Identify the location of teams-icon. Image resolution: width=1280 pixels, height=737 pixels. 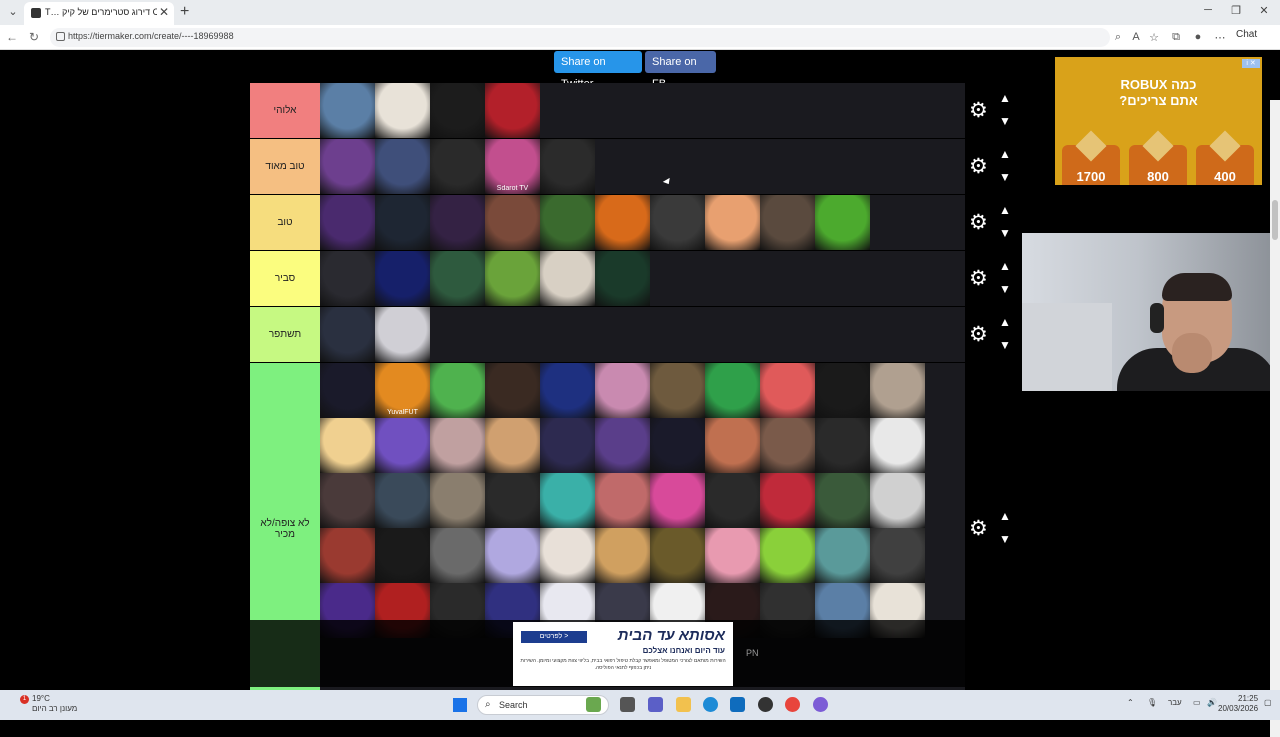
(655, 704).